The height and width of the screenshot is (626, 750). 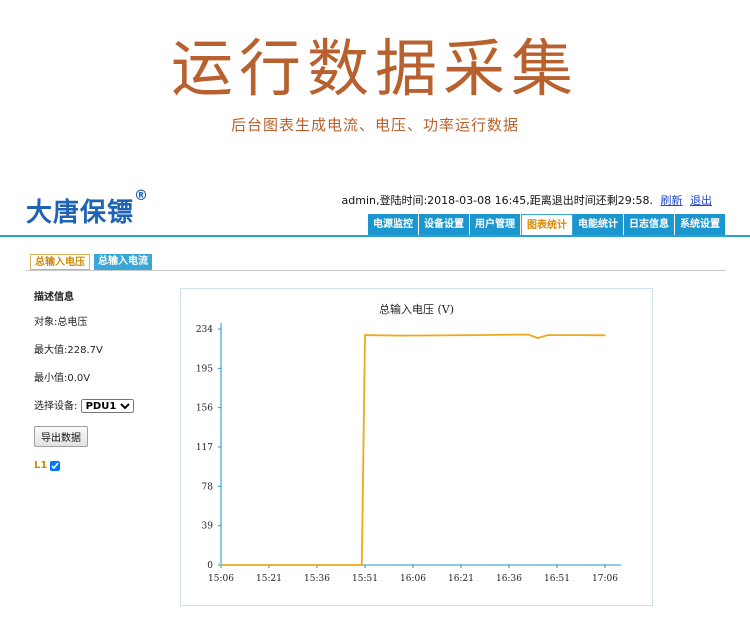 What do you see at coordinates (509, 579) in the screenshot?
I see `x-tick-label-6: 16:36` at bounding box center [509, 579].